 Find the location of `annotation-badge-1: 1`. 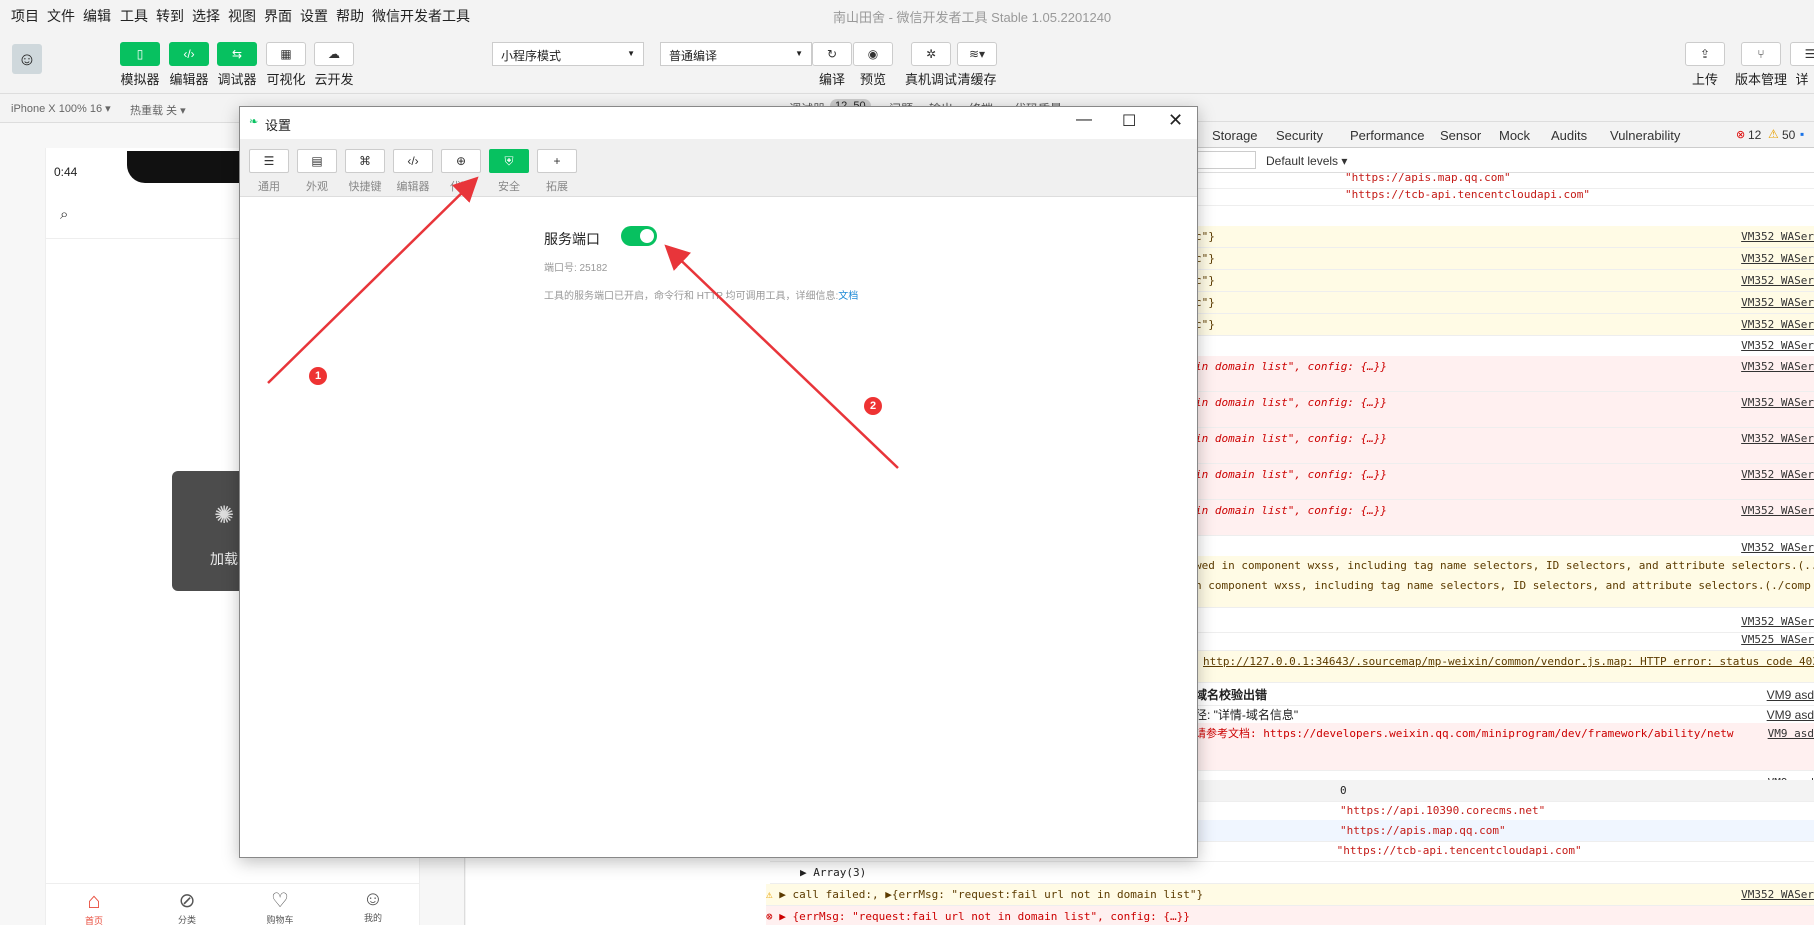

annotation-badge-1: 1 is located at coordinates (318, 376).